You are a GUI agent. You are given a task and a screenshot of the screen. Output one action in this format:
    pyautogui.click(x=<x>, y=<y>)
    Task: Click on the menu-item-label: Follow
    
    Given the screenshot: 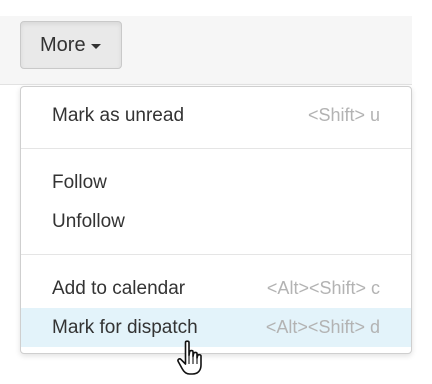 What is the action you would take?
    pyautogui.click(x=79, y=182)
    